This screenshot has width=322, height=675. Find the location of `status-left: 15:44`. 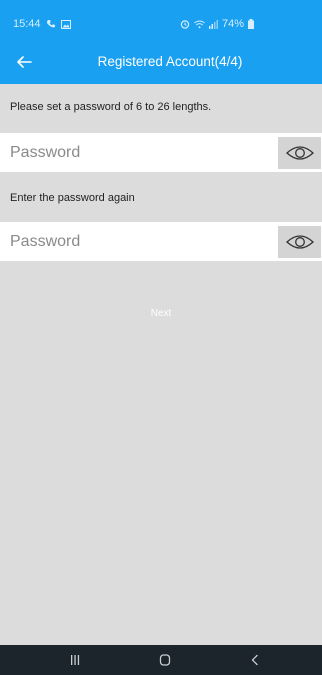

status-left: 15:44 is located at coordinates (42, 24).